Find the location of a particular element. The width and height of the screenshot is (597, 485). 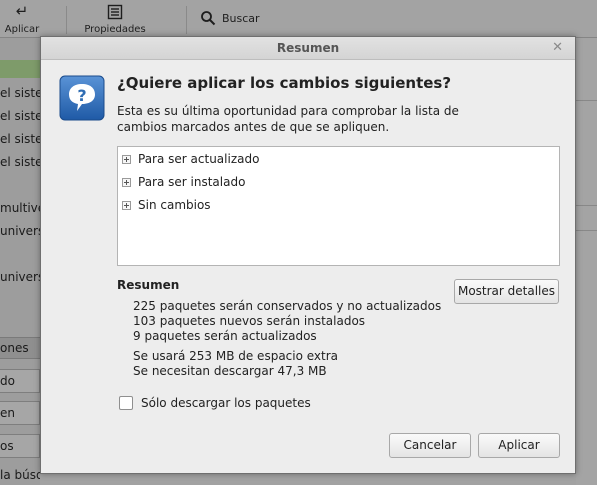

dialog-titlebar: Resumen ✕ is located at coordinates (308, 48).